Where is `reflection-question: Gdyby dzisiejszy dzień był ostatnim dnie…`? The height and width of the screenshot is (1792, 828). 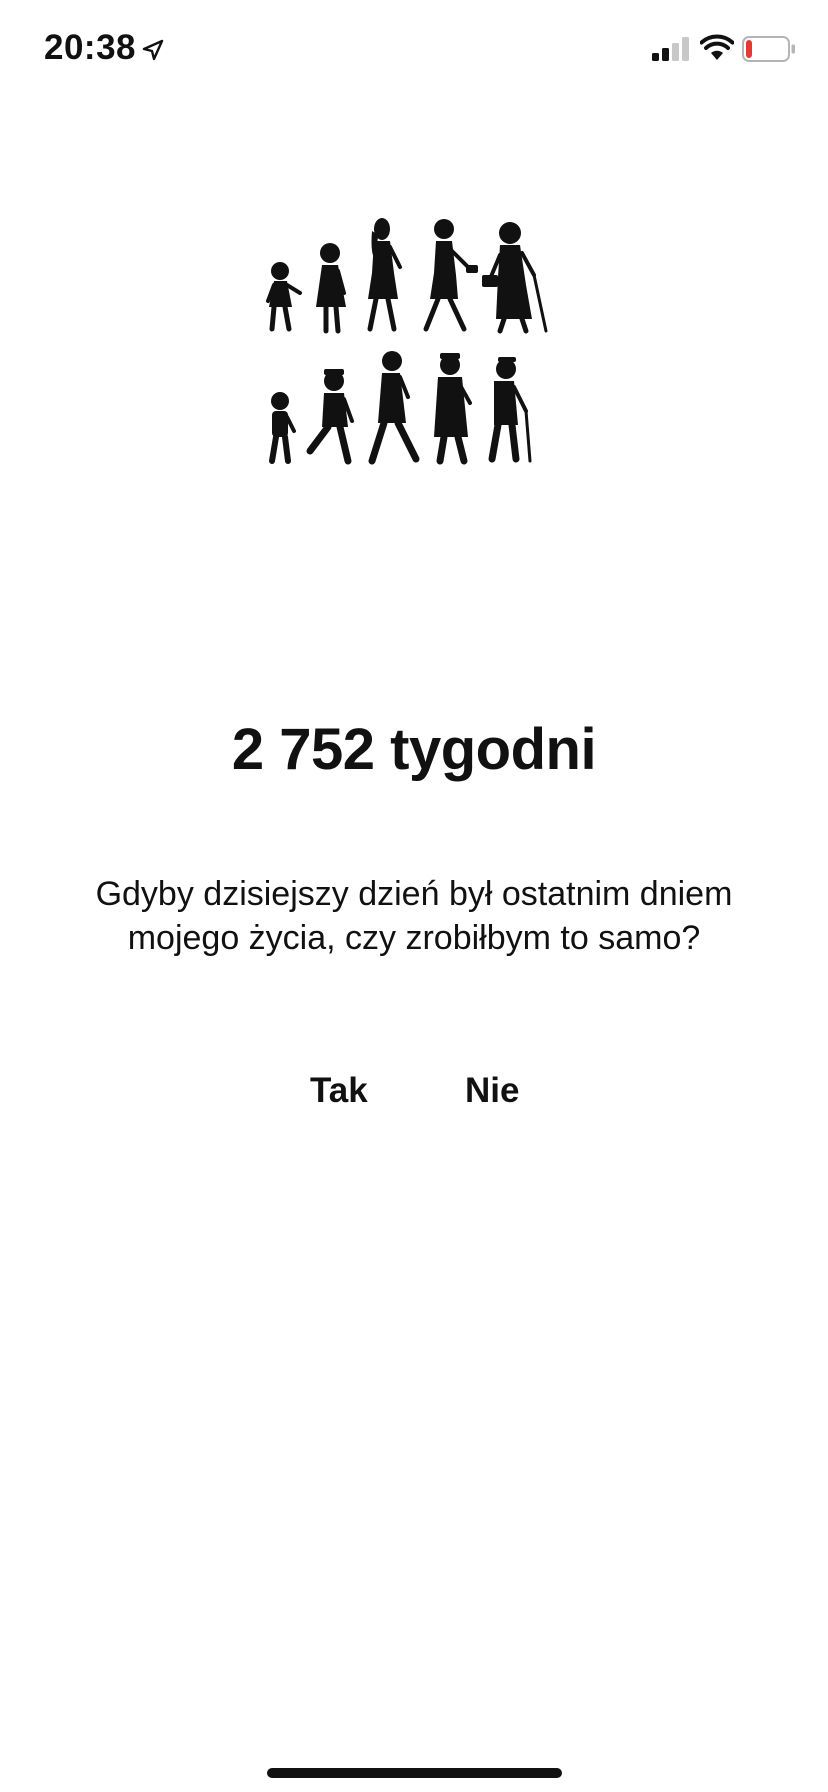 reflection-question: Gdyby dzisiejszy dzień był ostatnim dnie… is located at coordinates (414, 916).